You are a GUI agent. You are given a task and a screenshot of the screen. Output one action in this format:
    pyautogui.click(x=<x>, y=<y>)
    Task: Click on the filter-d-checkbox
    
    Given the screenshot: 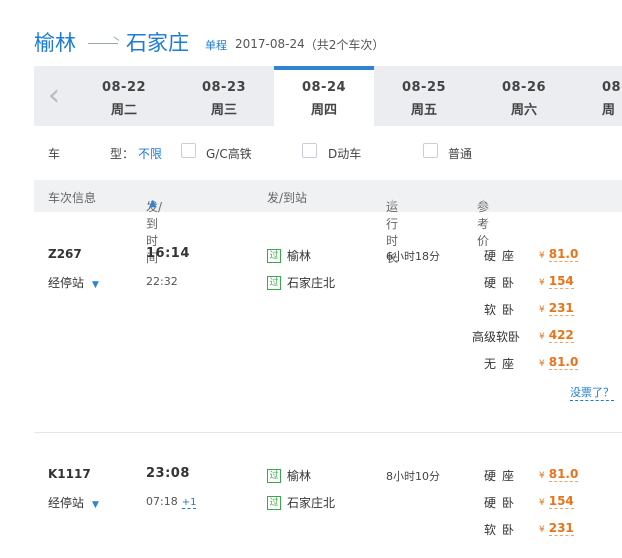 What is the action you would take?
    pyautogui.click(x=309, y=150)
    